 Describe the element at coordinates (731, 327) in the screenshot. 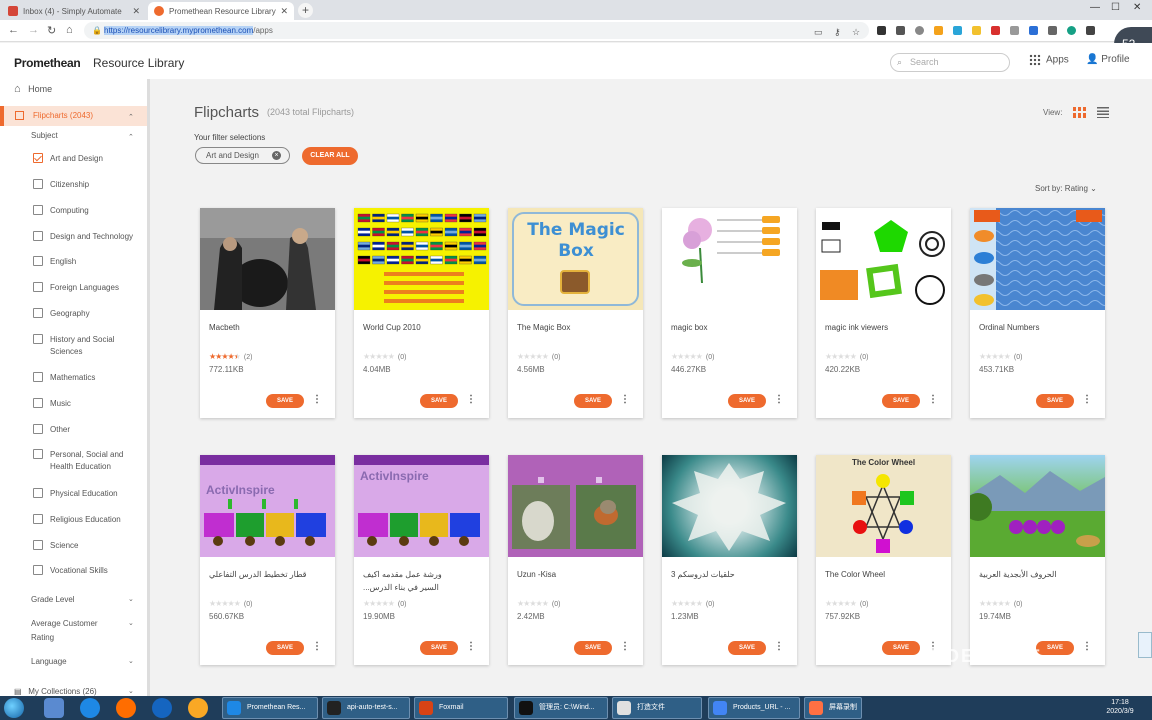

I see `card-title: magic box` at that location.